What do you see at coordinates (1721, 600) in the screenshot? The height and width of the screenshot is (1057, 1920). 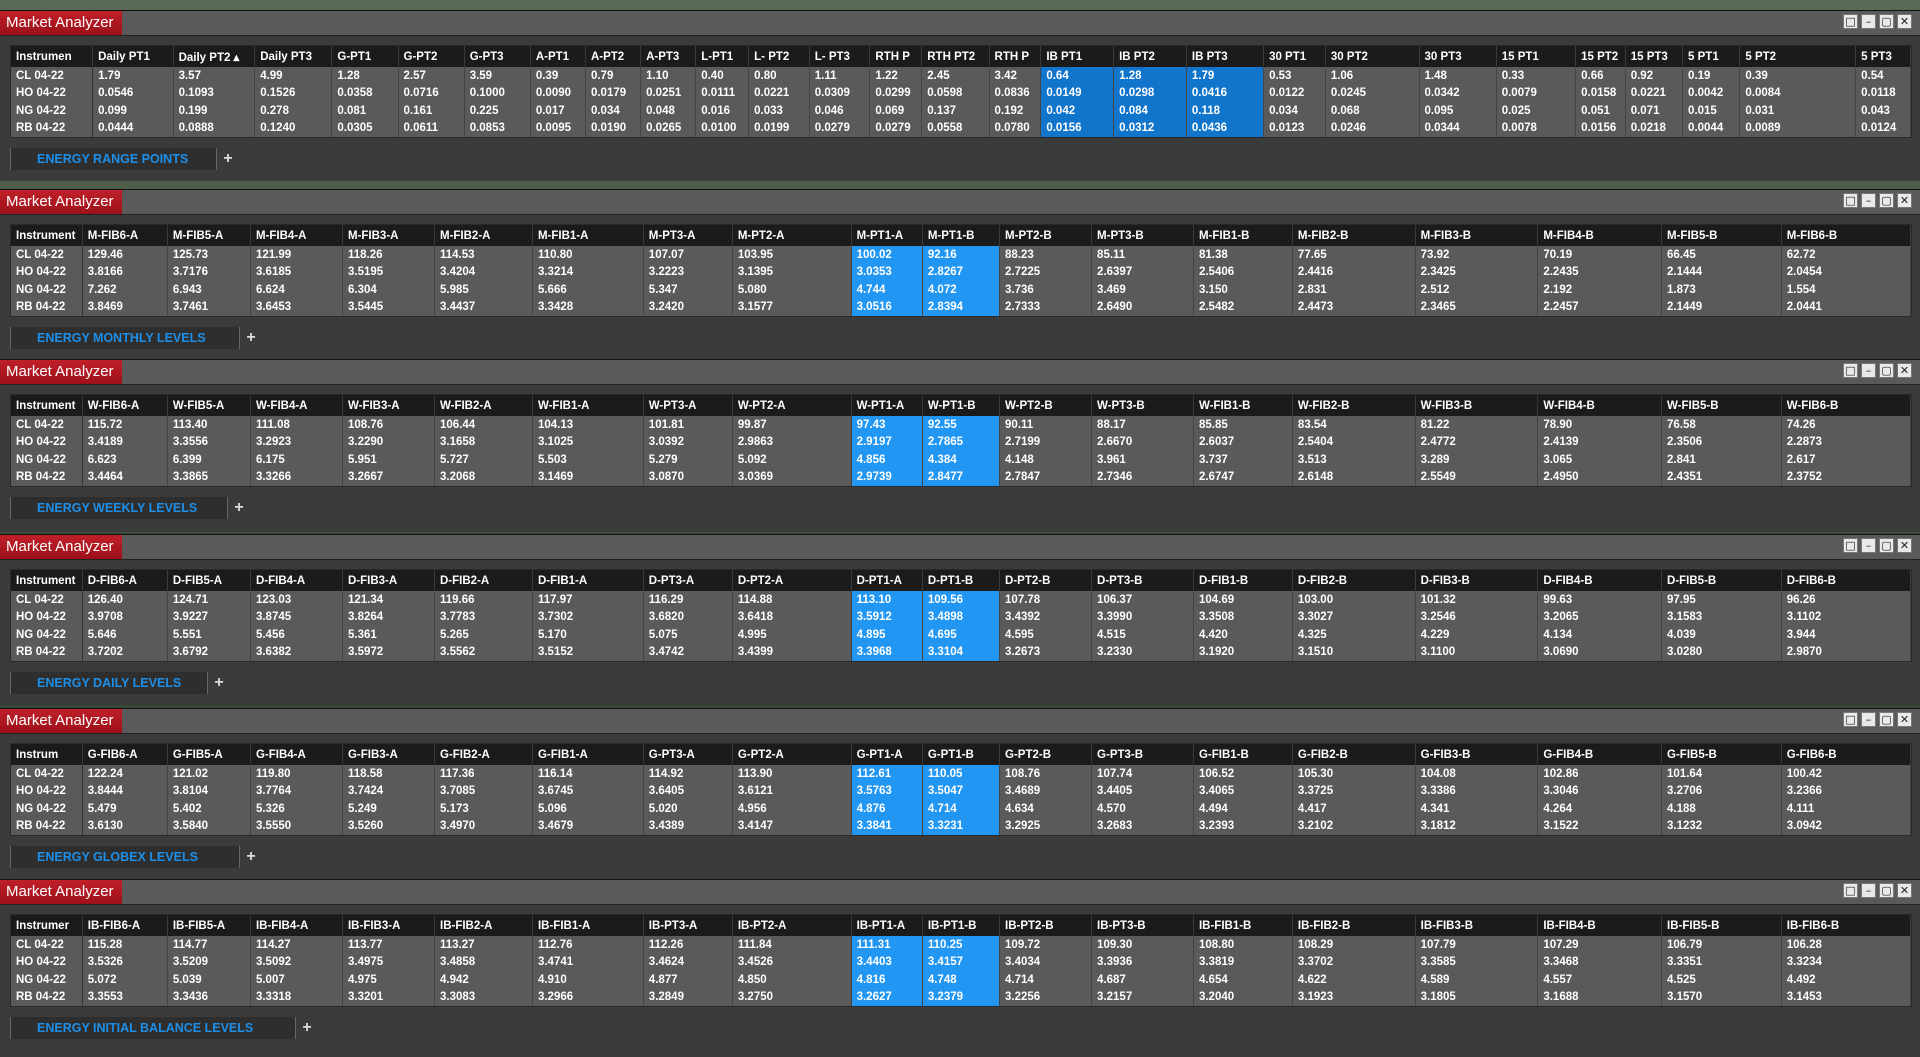 I see `value-cell: 97.95` at bounding box center [1721, 600].